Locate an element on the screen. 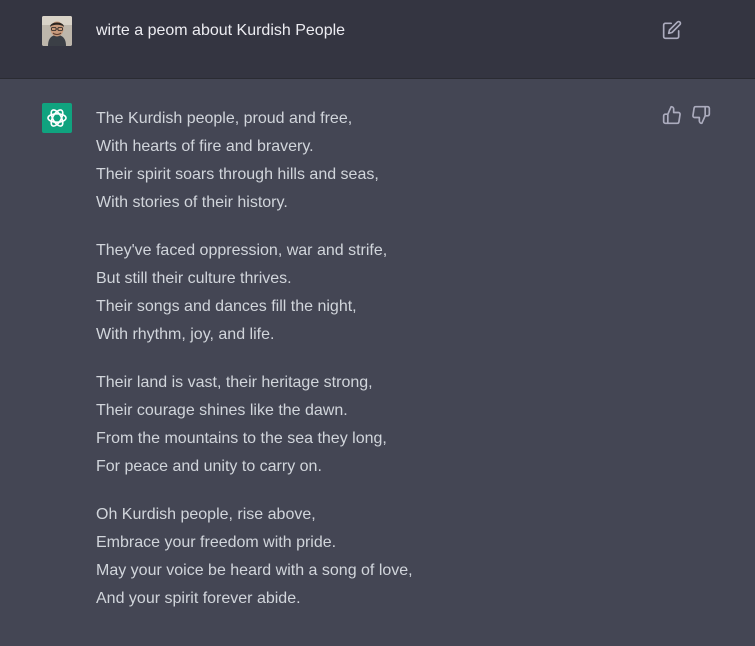  user-message-row: wirte a peom about Kurdish People is located at coordinates (377, 39).